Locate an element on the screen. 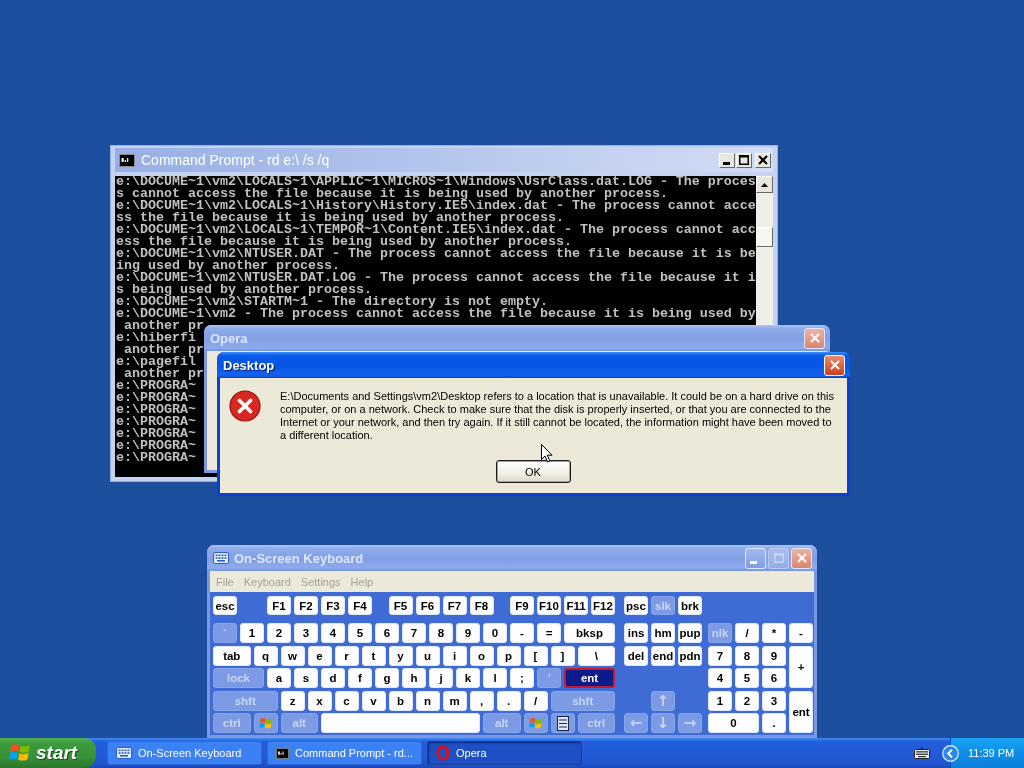 This screenshot has height=768, width=1024. console-line: ing used by another process. is located at coordinates (228, 266).